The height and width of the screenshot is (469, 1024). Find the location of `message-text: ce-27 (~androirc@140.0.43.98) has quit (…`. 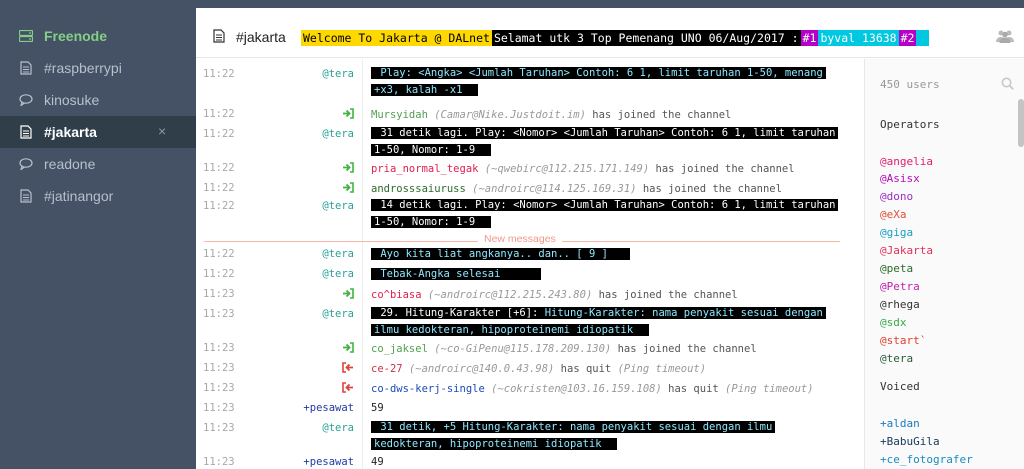

message-text: ce-27 (~androirc@140.0.43.98) has quit (… is located at coordinates (539, 369).